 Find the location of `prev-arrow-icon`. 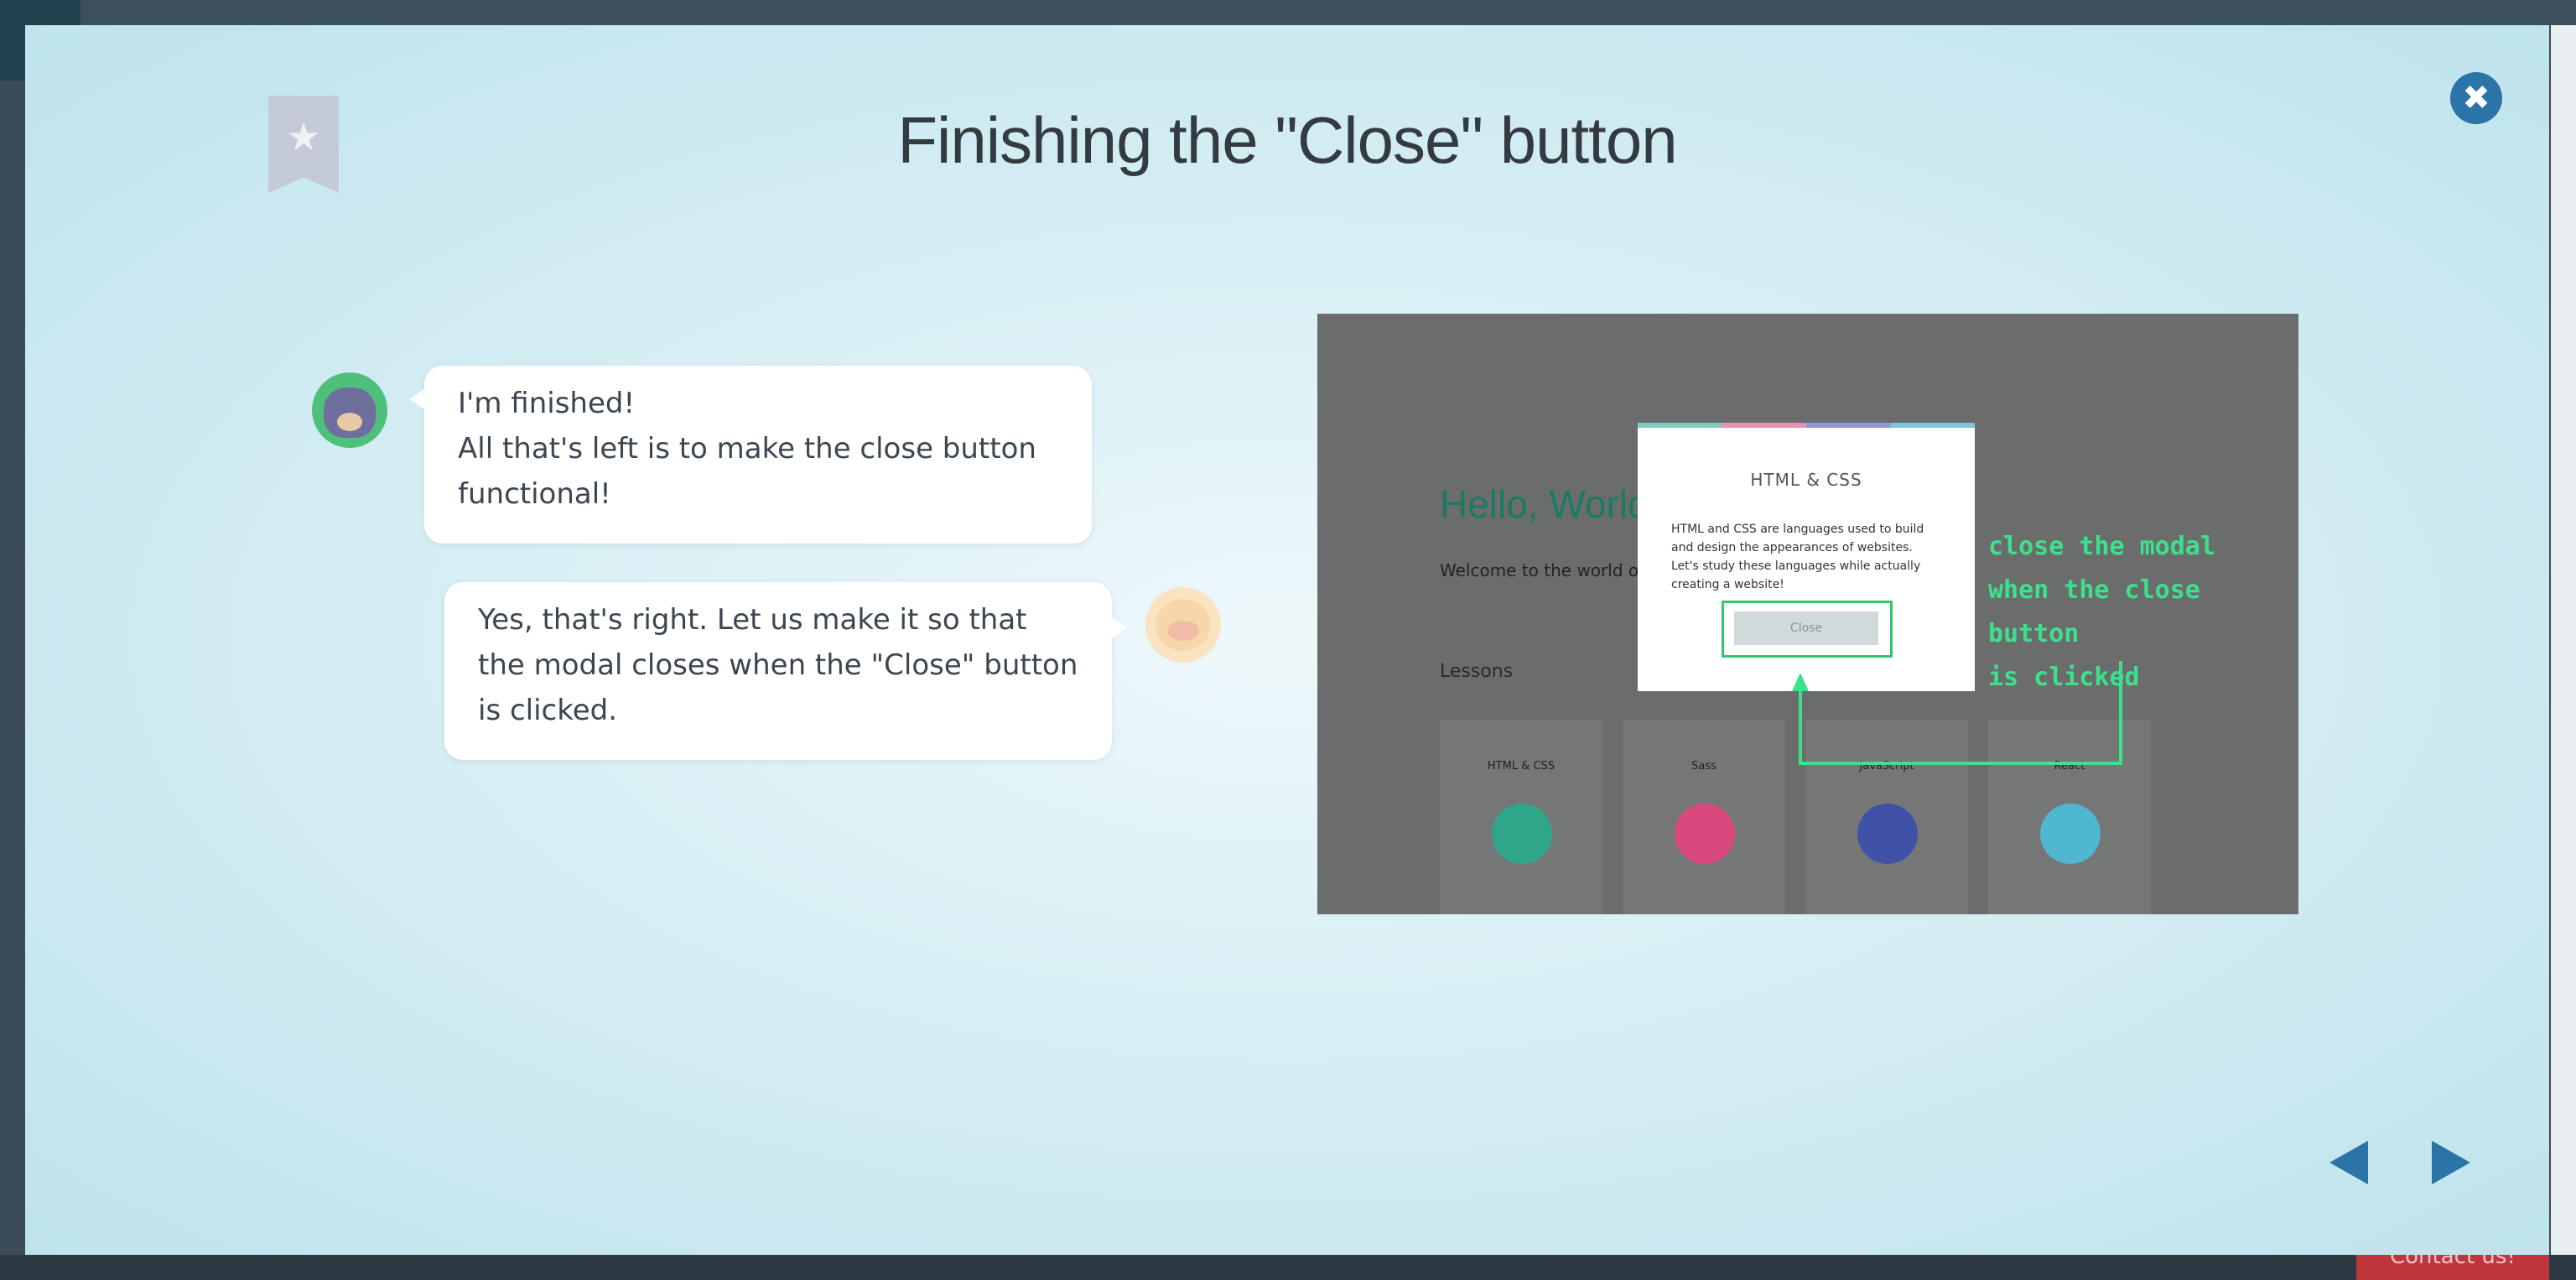

prev-arrow-icon is located at coordinates (2348, 1162).